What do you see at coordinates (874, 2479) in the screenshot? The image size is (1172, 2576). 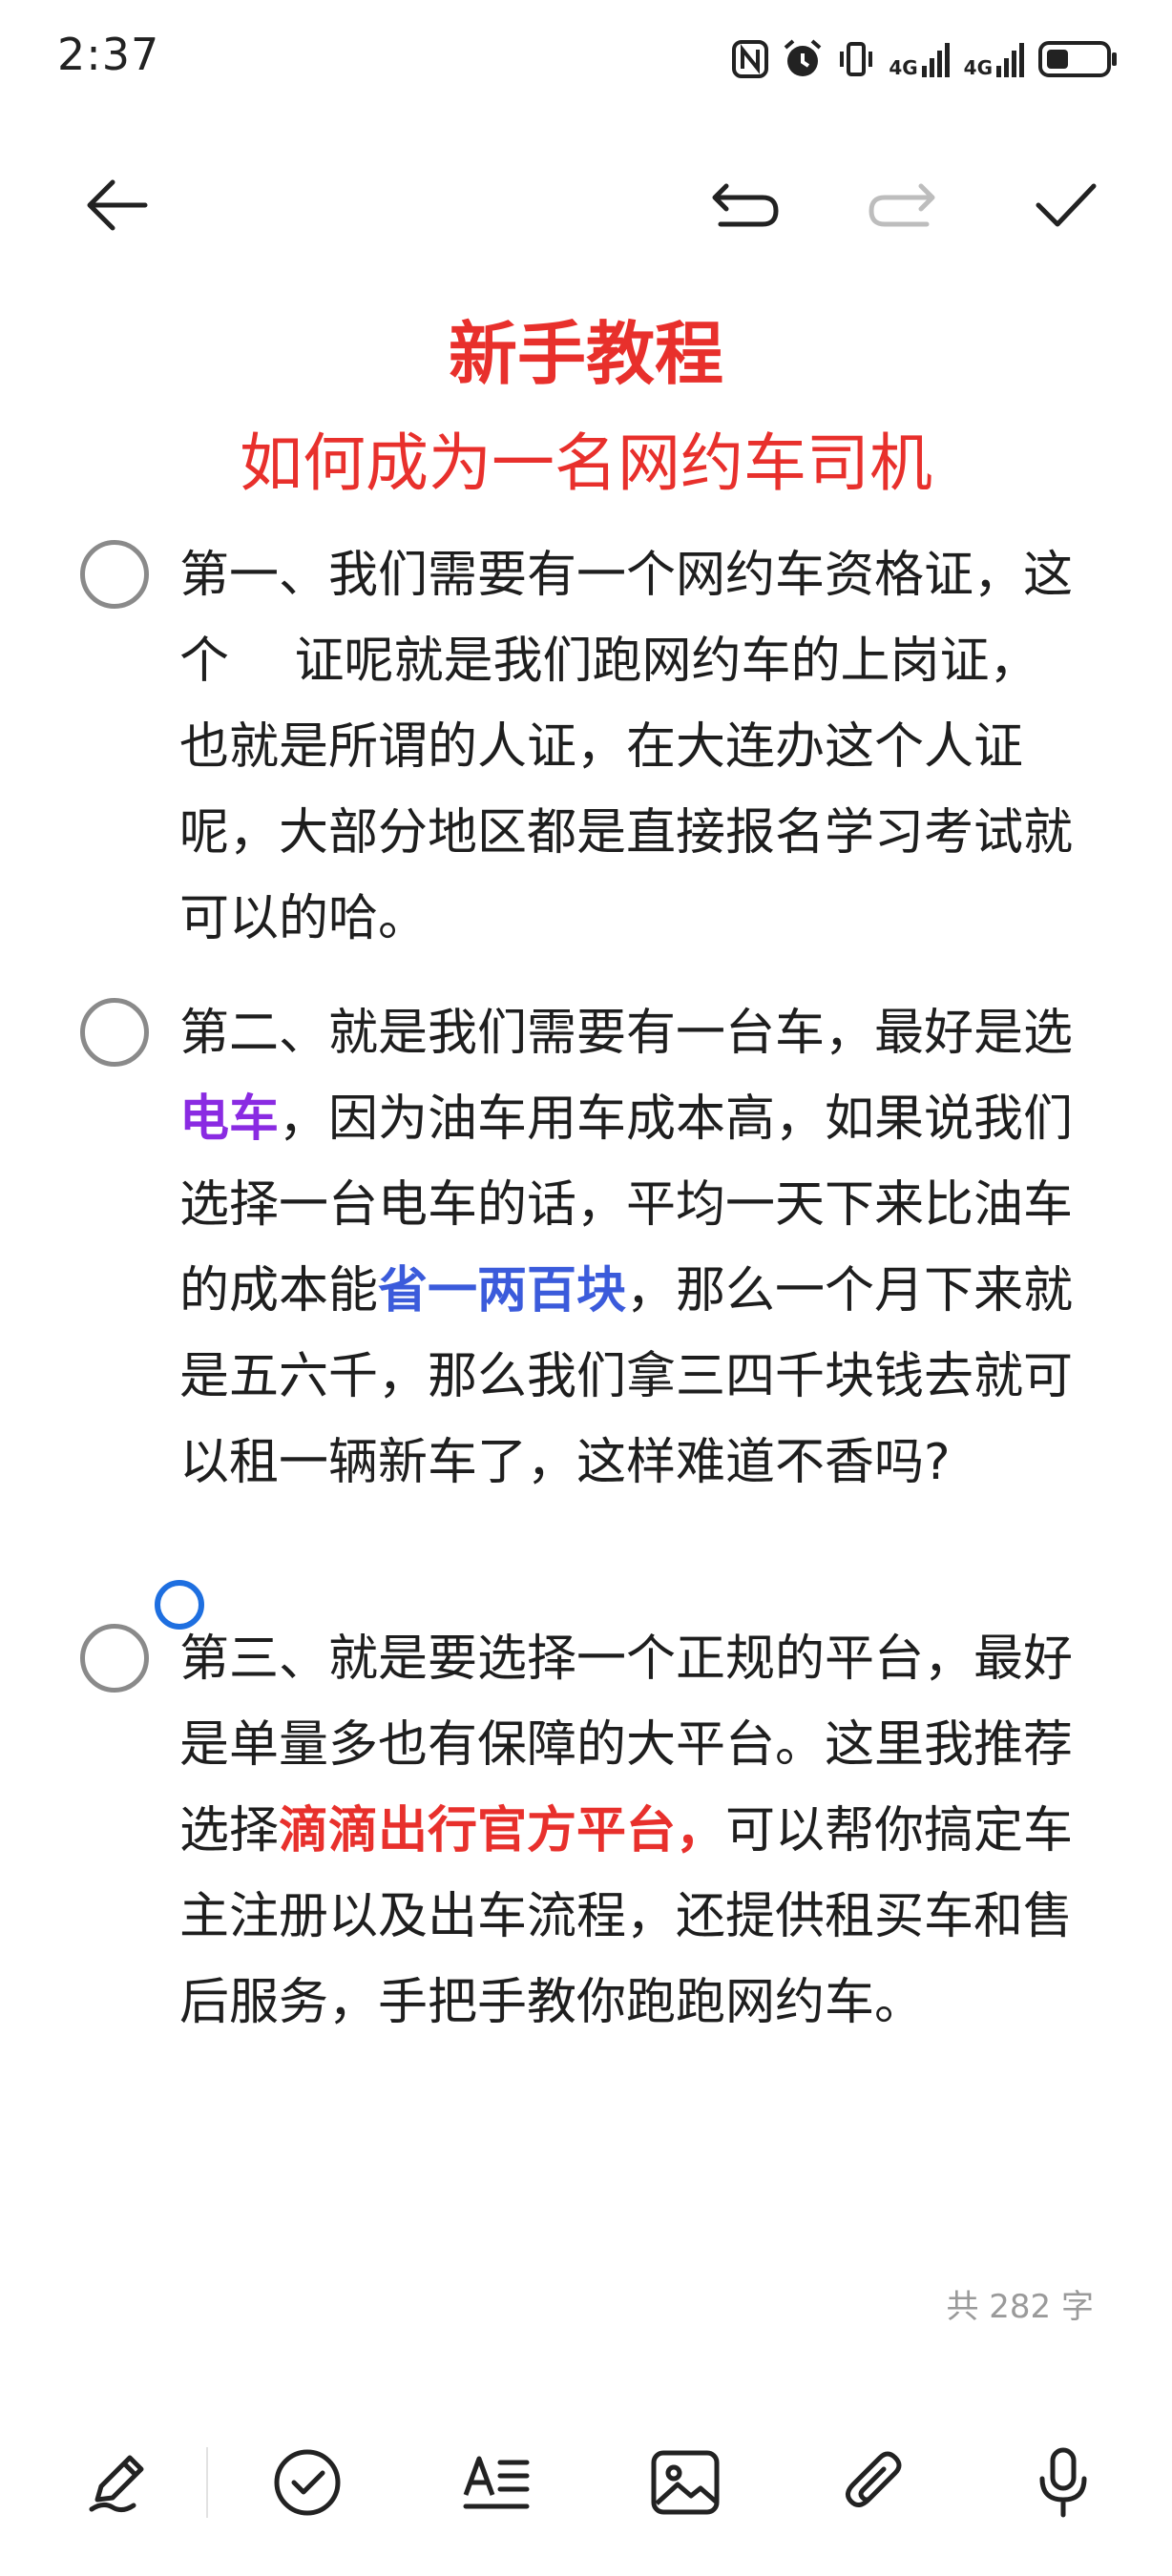 I see `attachment-icon` at bounding box center [874, 2479].